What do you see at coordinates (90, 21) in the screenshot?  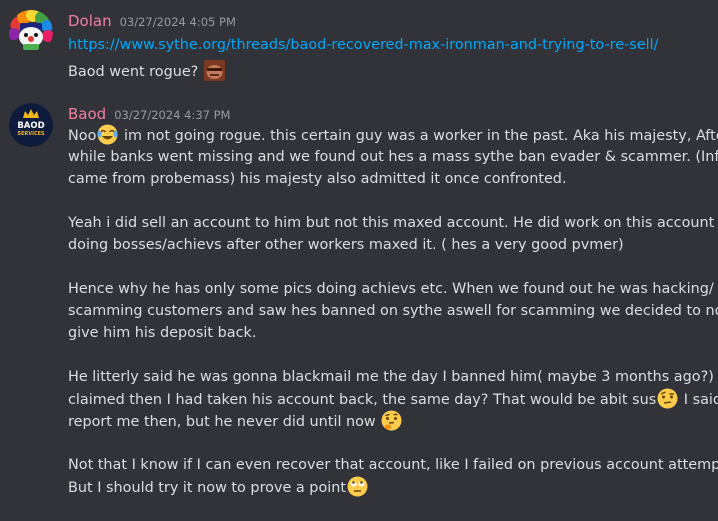 I see `author-name: Dolan` at bounding box center [90, 21].